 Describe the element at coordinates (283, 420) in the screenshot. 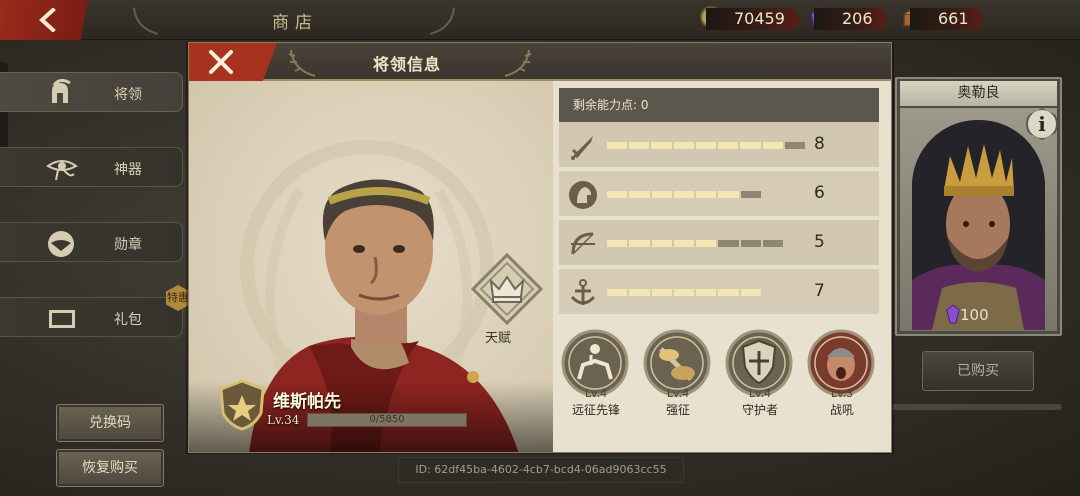

I see `hero-level: Lv.34` at that location.